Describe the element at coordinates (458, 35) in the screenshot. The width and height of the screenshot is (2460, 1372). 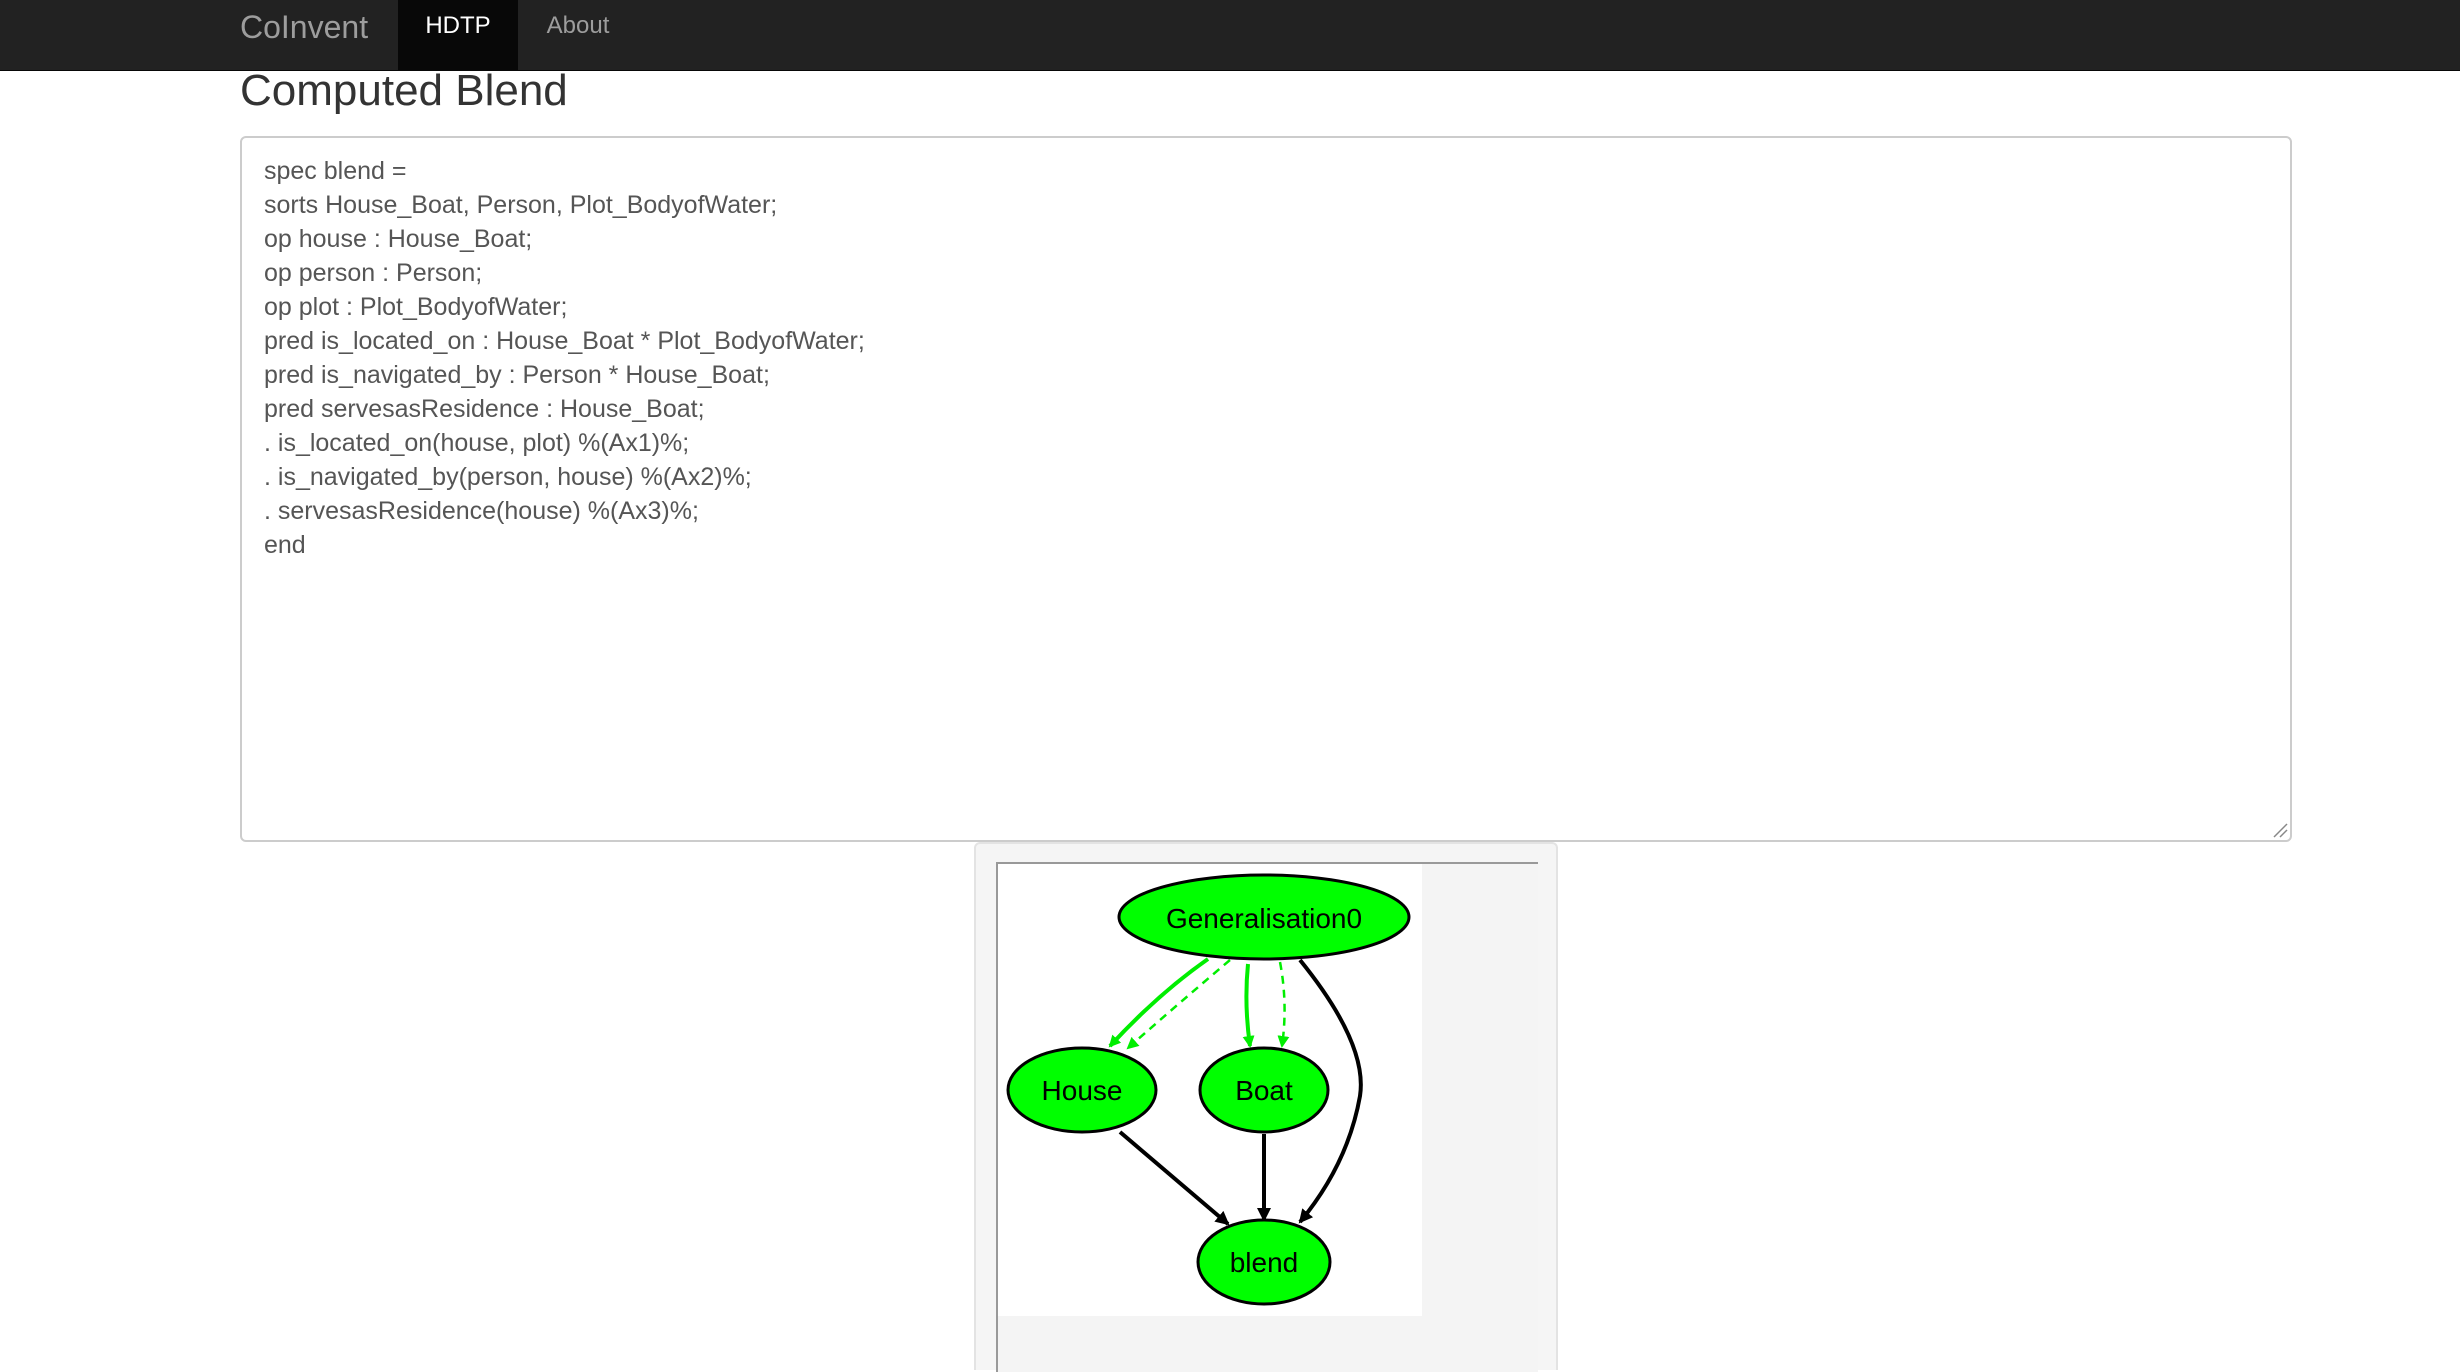
I see `nav-item-hdtp: HDTP` at that location.